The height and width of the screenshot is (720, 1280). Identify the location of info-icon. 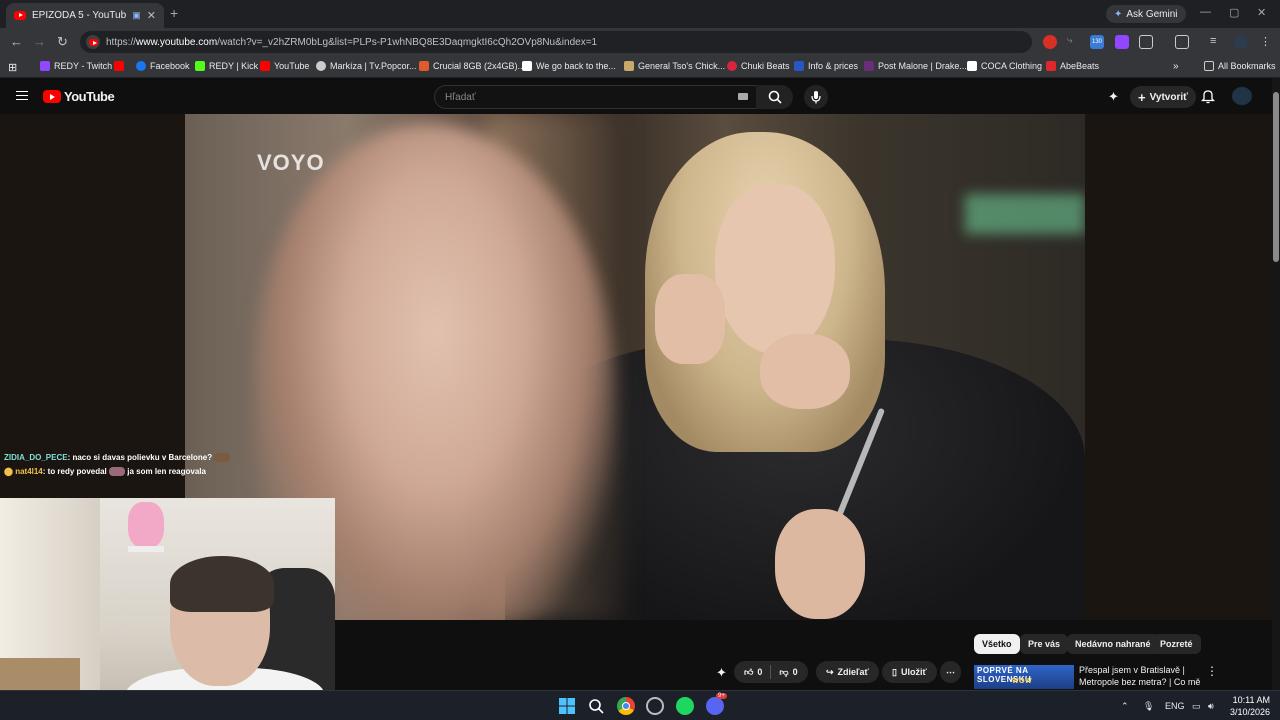
(799, 66).